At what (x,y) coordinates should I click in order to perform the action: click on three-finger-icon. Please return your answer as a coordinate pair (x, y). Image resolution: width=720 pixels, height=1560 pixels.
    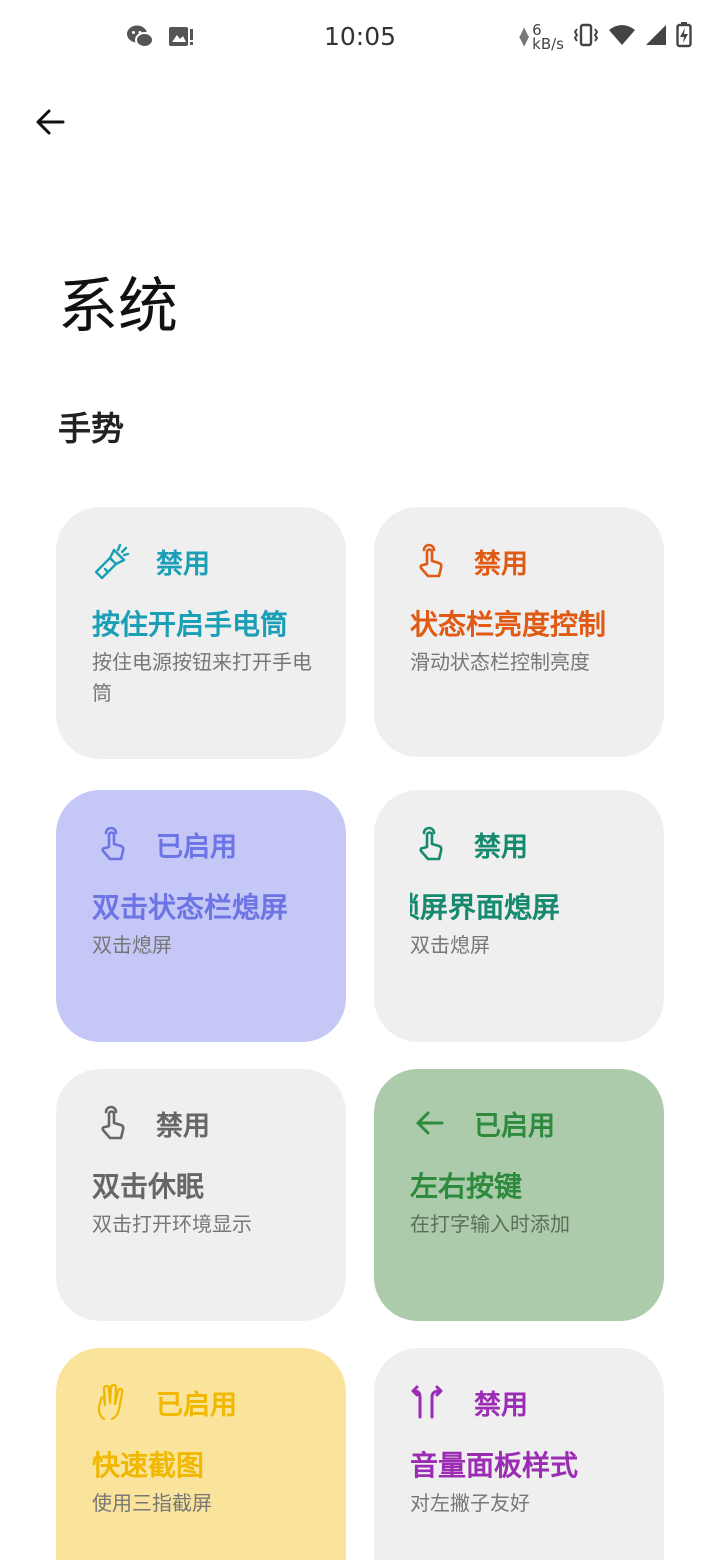
    Looking at the image, I should click on (111, 1402).